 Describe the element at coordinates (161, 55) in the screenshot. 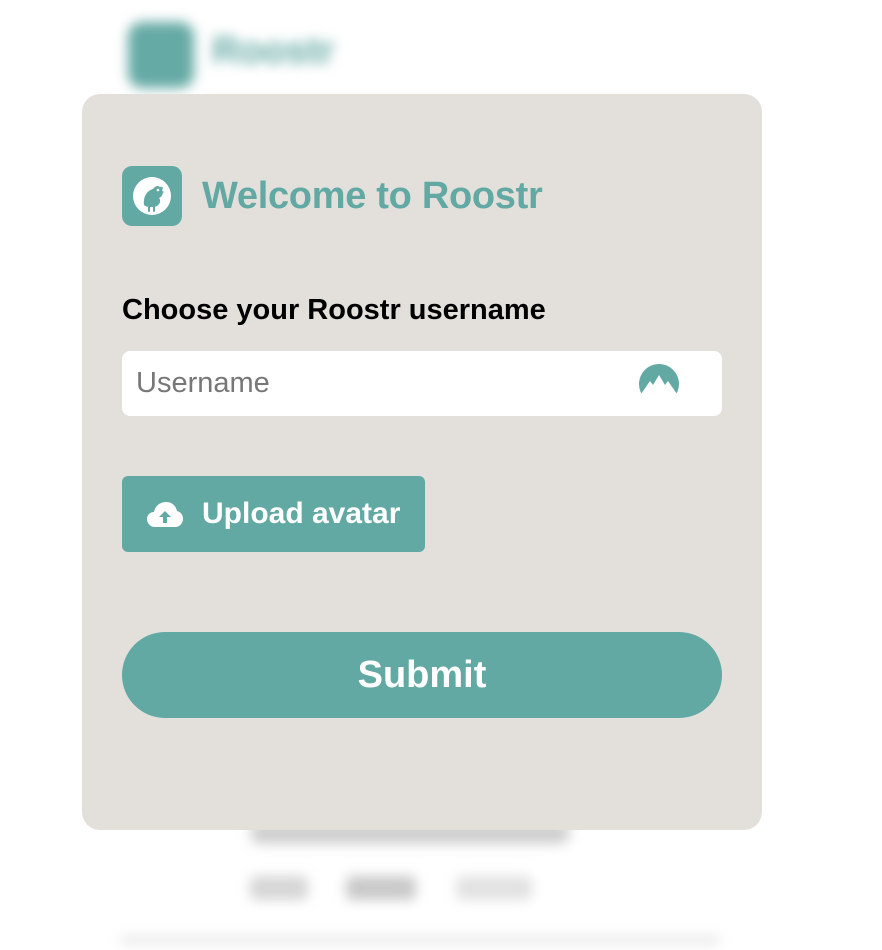

I see `background-logo` at that location.